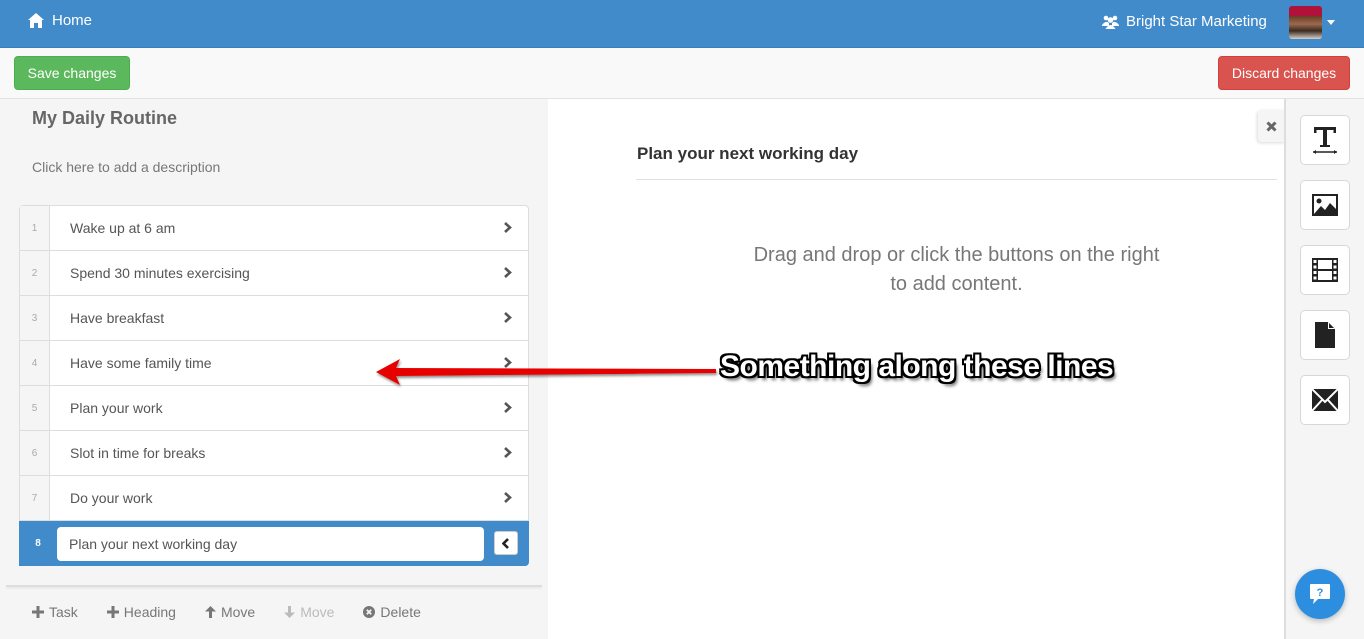 The image size is (1364, 639). I want to click on close-icon, so click(1271, 126).